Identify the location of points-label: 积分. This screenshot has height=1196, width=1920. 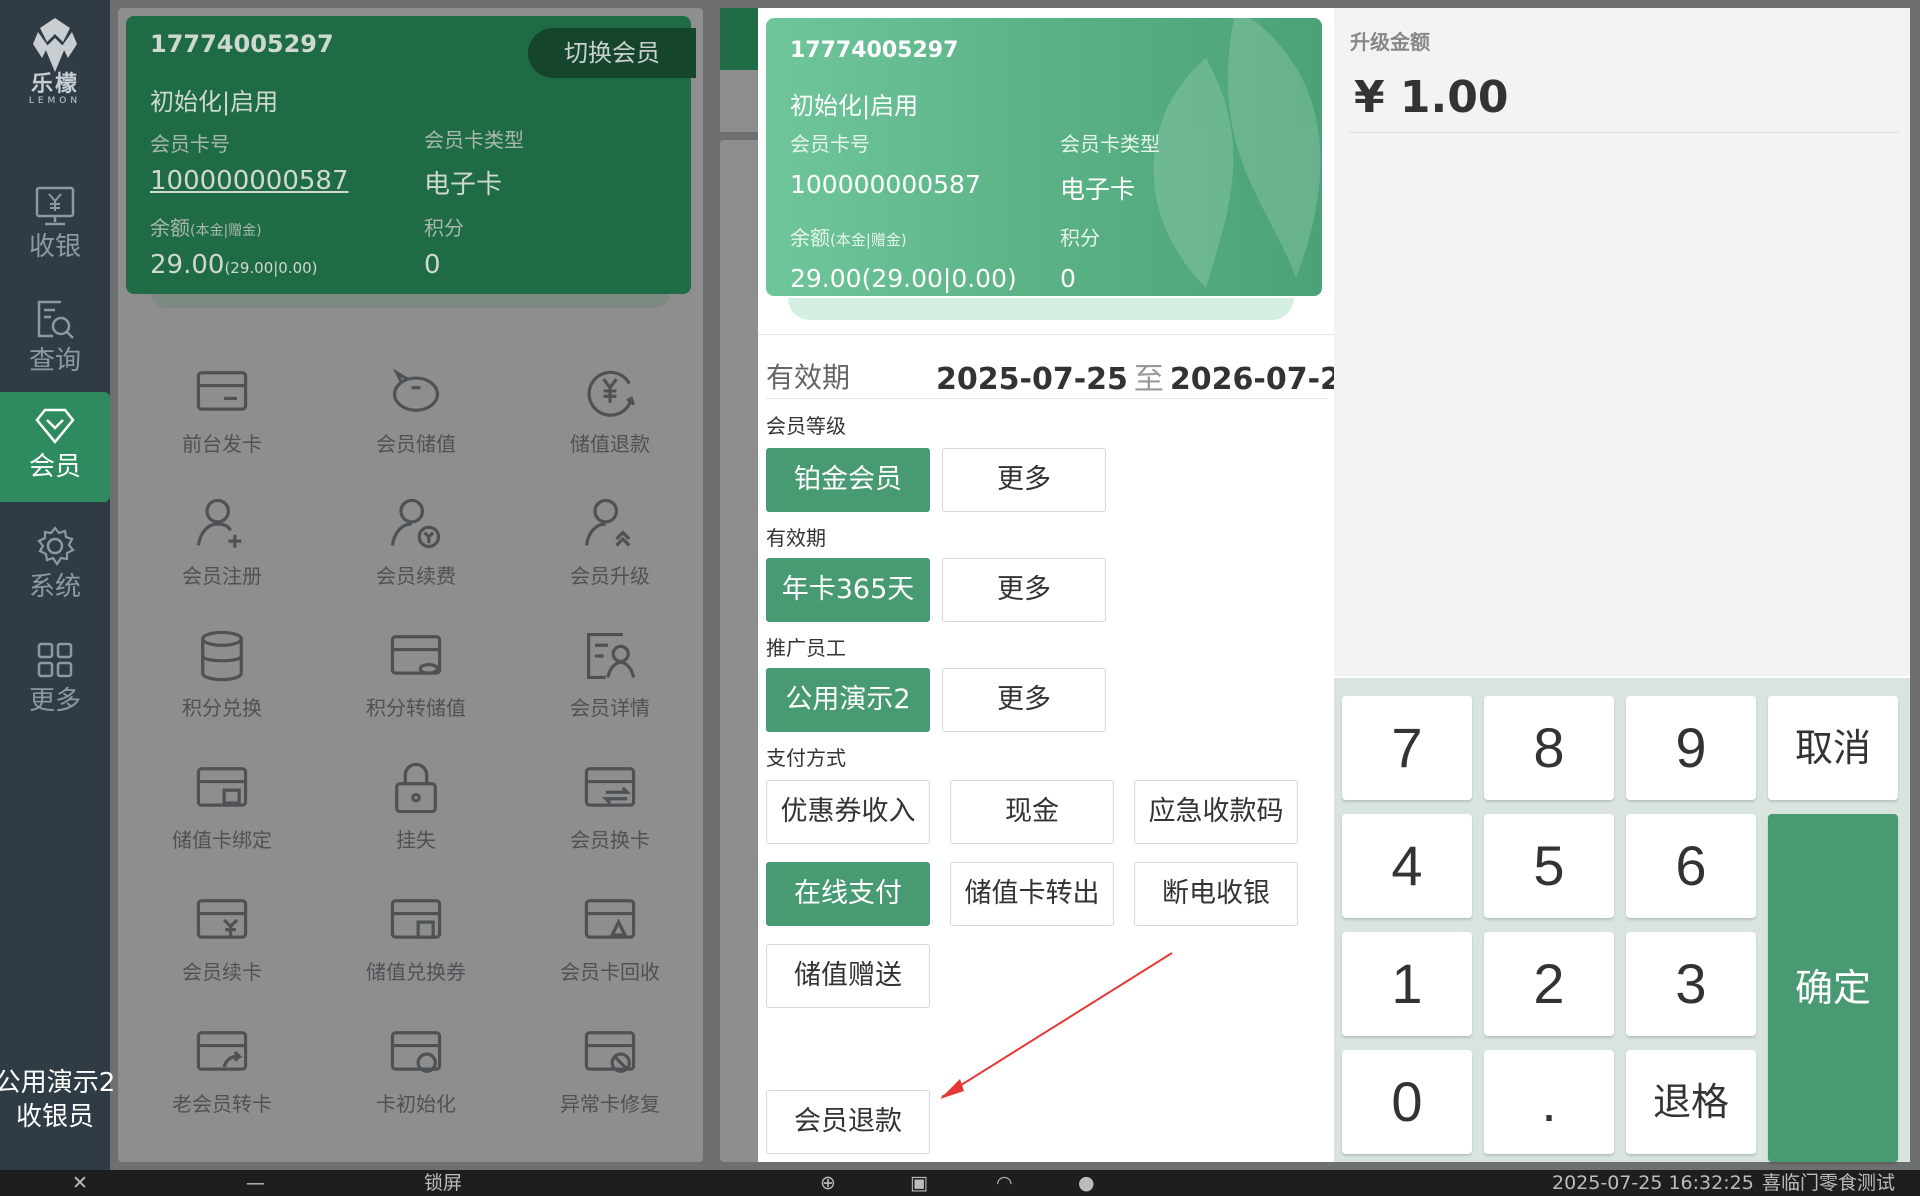
(1080, 238).